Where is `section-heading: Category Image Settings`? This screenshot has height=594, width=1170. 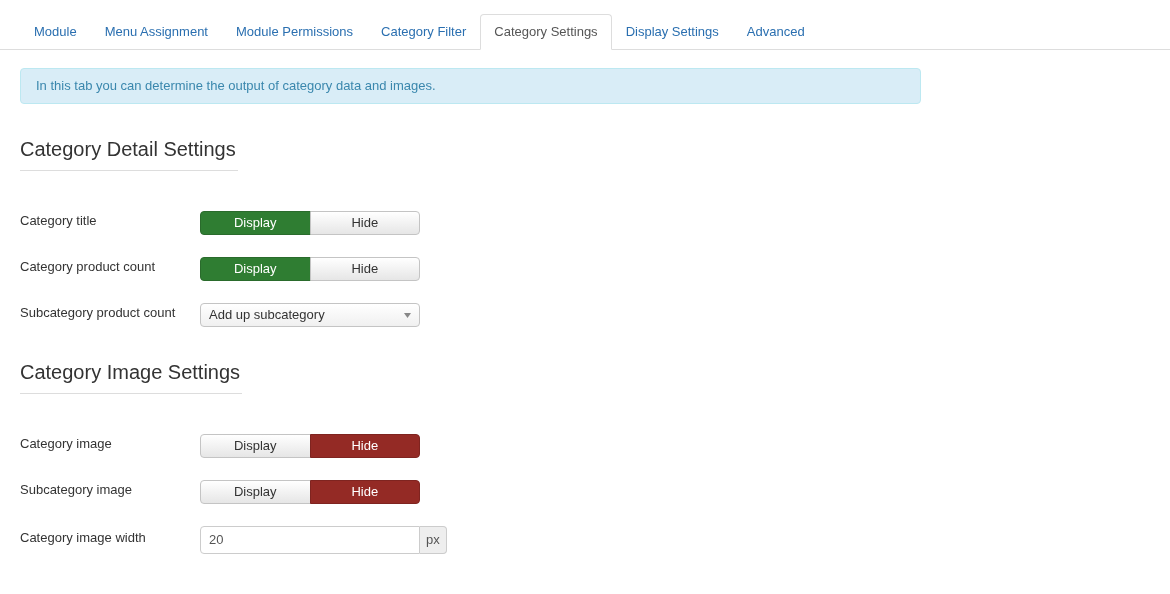 section-heading: Category Image Settings is located at coordinates (130, 372).